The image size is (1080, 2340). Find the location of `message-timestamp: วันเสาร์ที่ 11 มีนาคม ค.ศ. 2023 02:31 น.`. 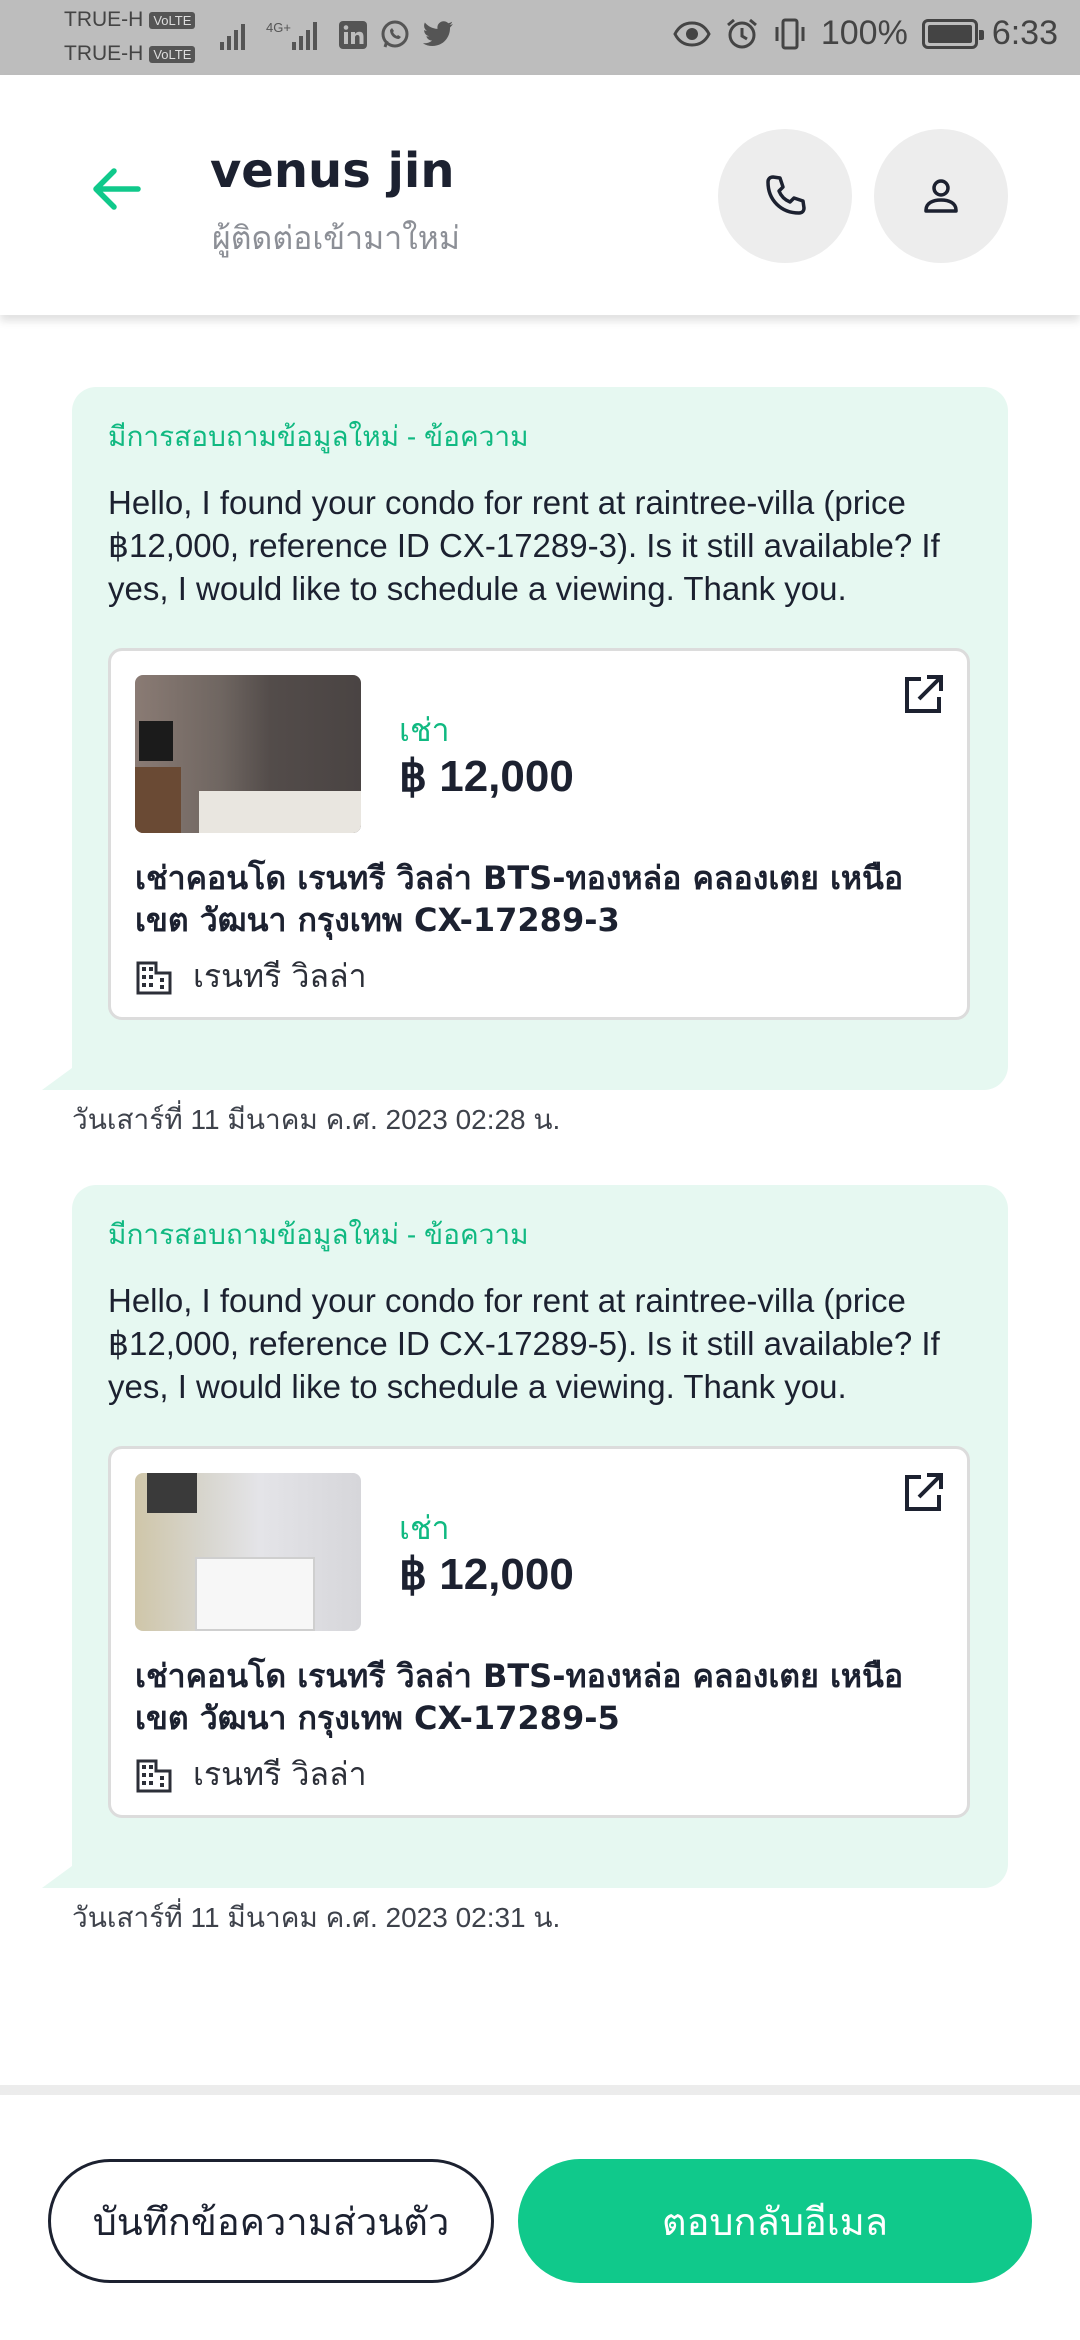

message-timestamp: วันเสาร์ที่ 11 มีนาคม ค.ศ. 2023 02:31 น. is located at coordinates (316, 1917).